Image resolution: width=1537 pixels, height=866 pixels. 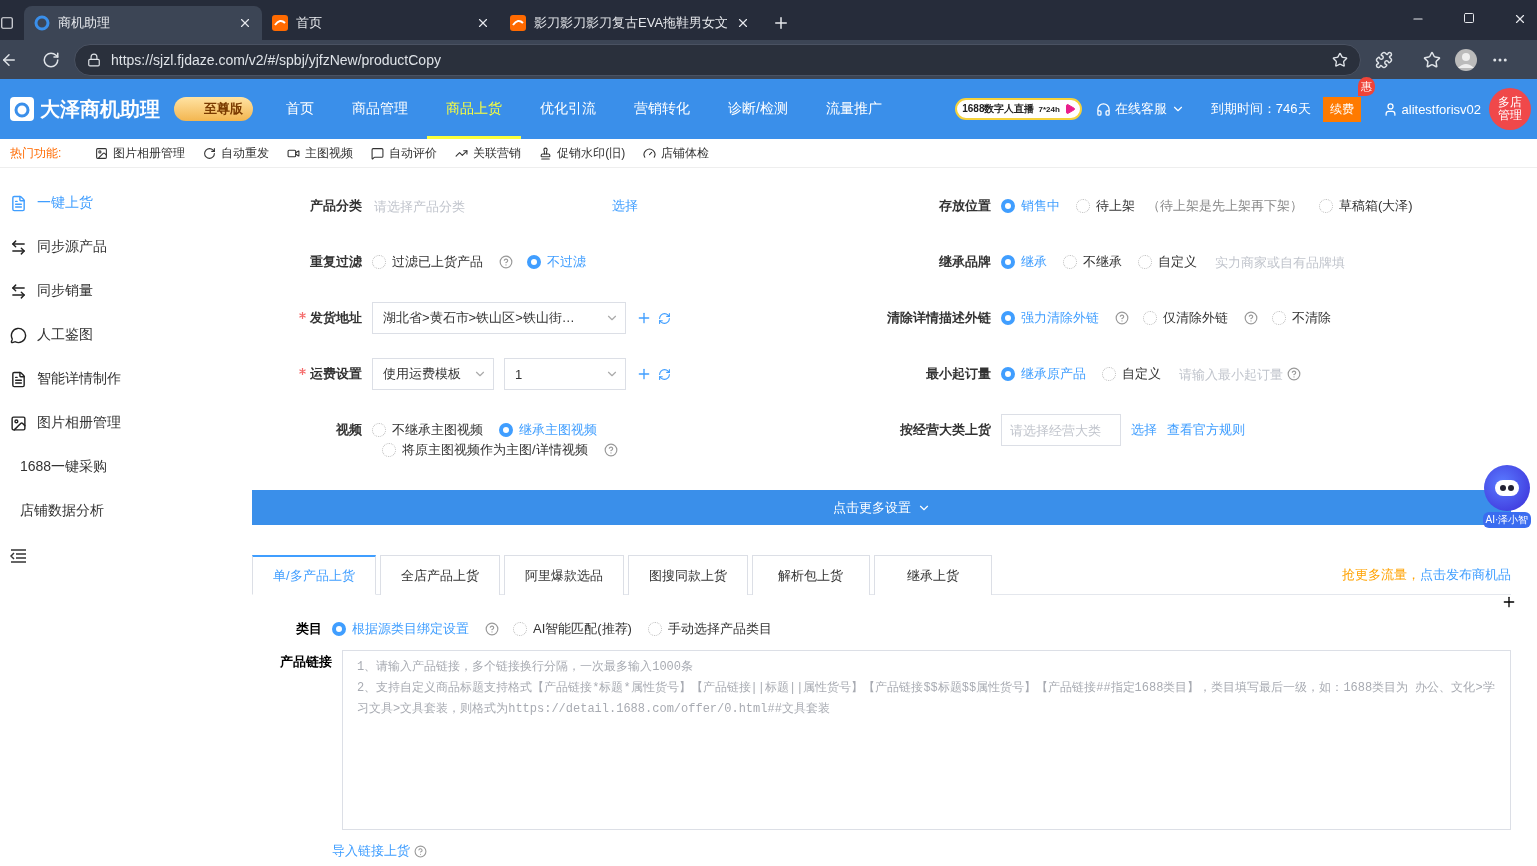 I want to click on browser-tab: 影刀影刀影刀复古EVA拖鞋男女文, so click(x=630, y=23).